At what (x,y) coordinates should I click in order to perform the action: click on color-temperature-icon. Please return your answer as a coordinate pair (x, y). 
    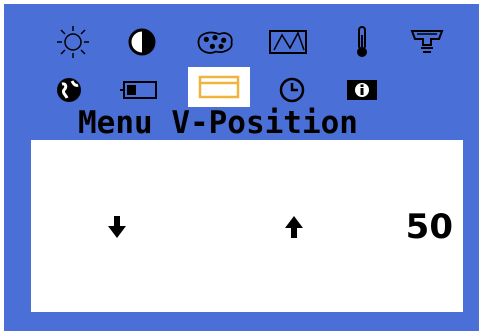
    Looking at the image, I should click on (362, 42).